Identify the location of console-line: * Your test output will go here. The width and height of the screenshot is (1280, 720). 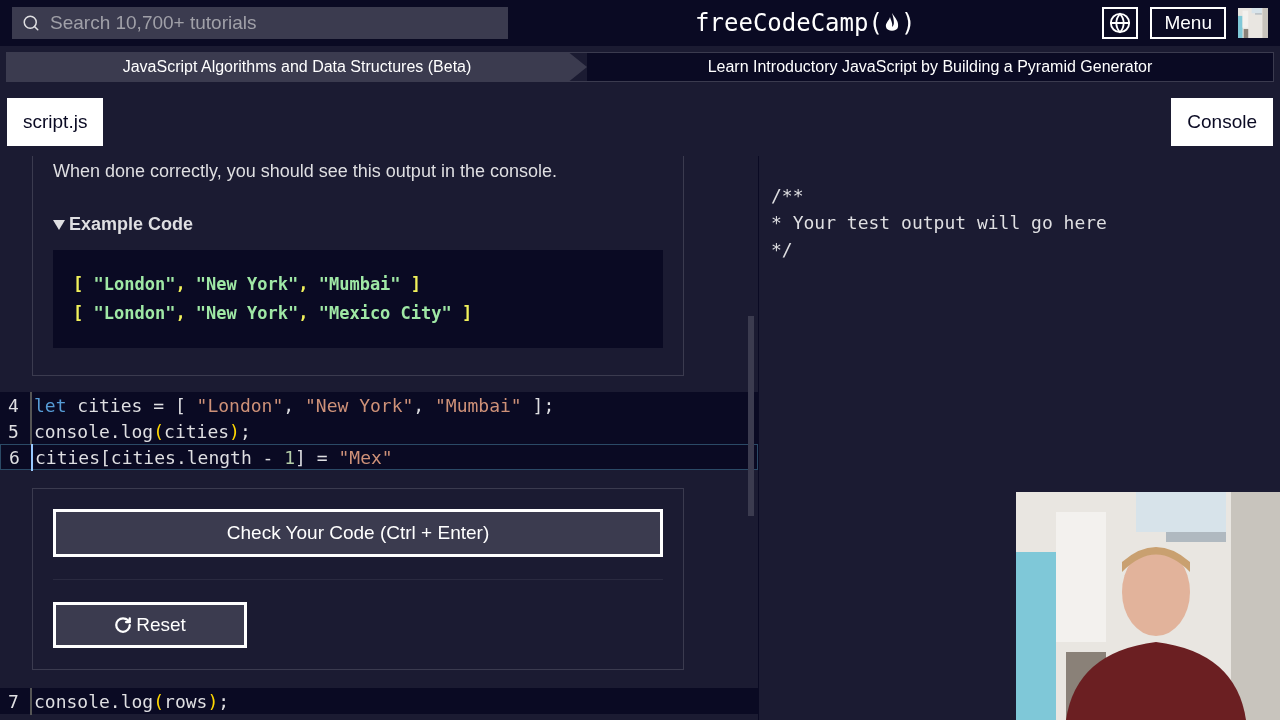
(939, 223).